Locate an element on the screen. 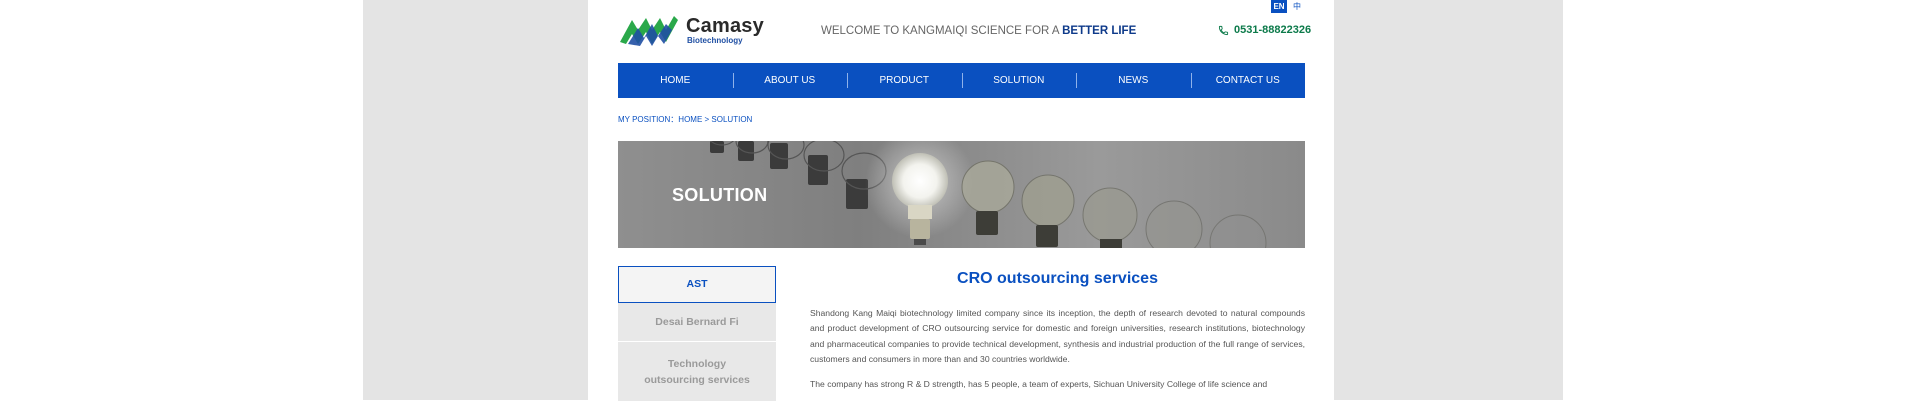 The image size is (1920, 402). logo-subtitle: Biotechnology is located at coordinates (715, 40).